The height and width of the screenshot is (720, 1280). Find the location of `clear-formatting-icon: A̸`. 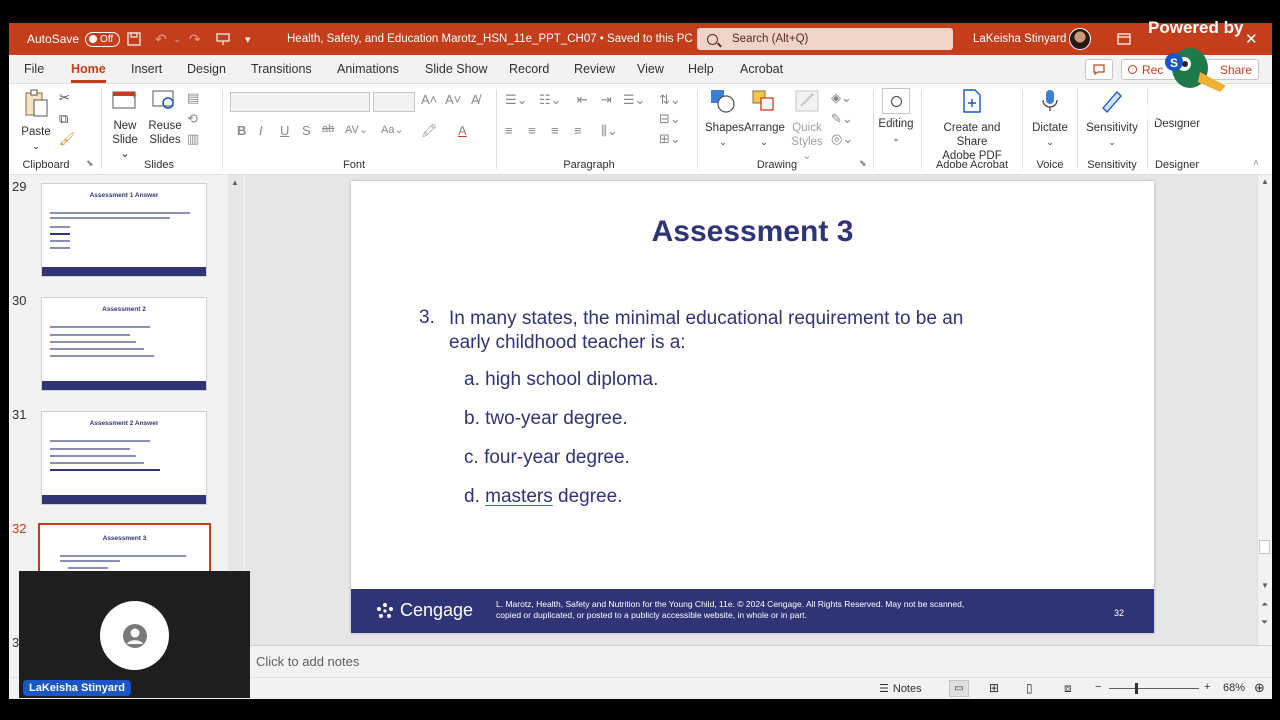

clear-formatting-icon: A̸ is located at coordinates (475, 99).